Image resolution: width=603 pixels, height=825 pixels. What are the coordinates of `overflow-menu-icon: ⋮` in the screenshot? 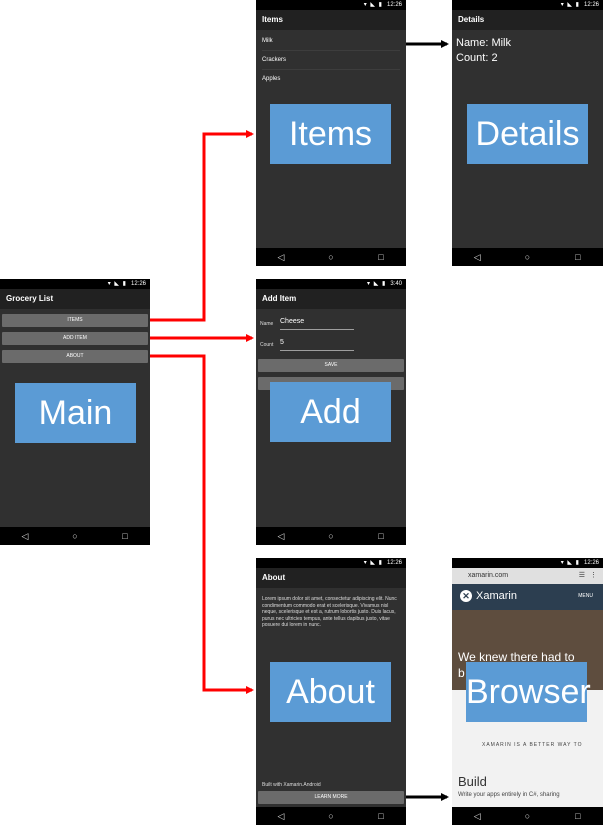 It's located at (593, 576).